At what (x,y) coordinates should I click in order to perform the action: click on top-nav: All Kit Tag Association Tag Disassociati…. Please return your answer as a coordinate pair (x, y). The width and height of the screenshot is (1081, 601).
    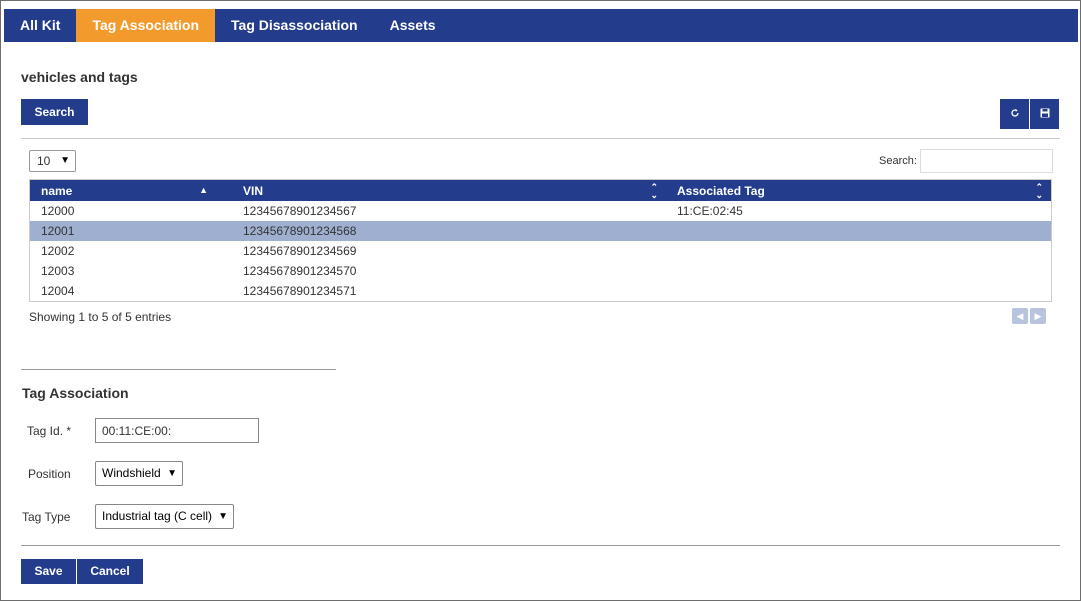
    Looking at the image, I should click on (541, 25).